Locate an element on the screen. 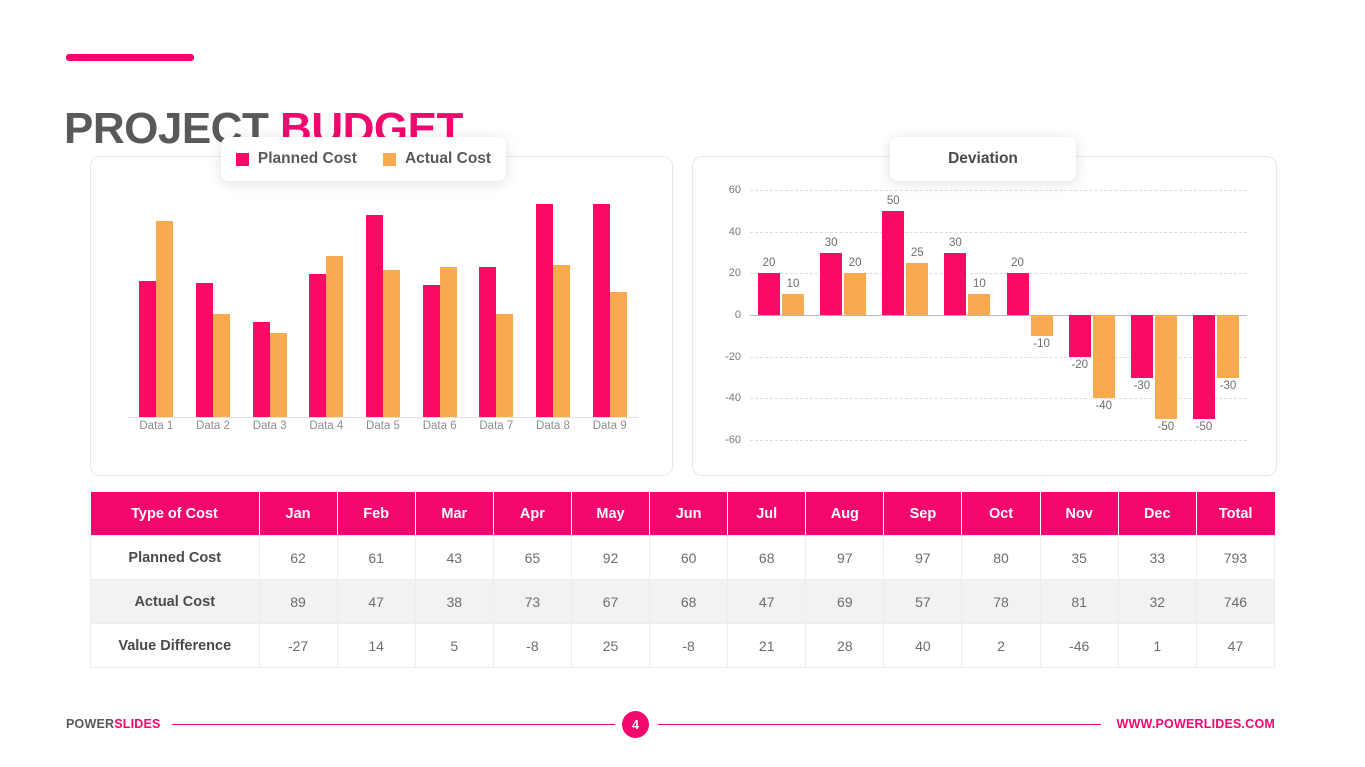 The height and width of the screenshot is (767, 1365). table-cell: 62 is located at coordinates (298, 557).